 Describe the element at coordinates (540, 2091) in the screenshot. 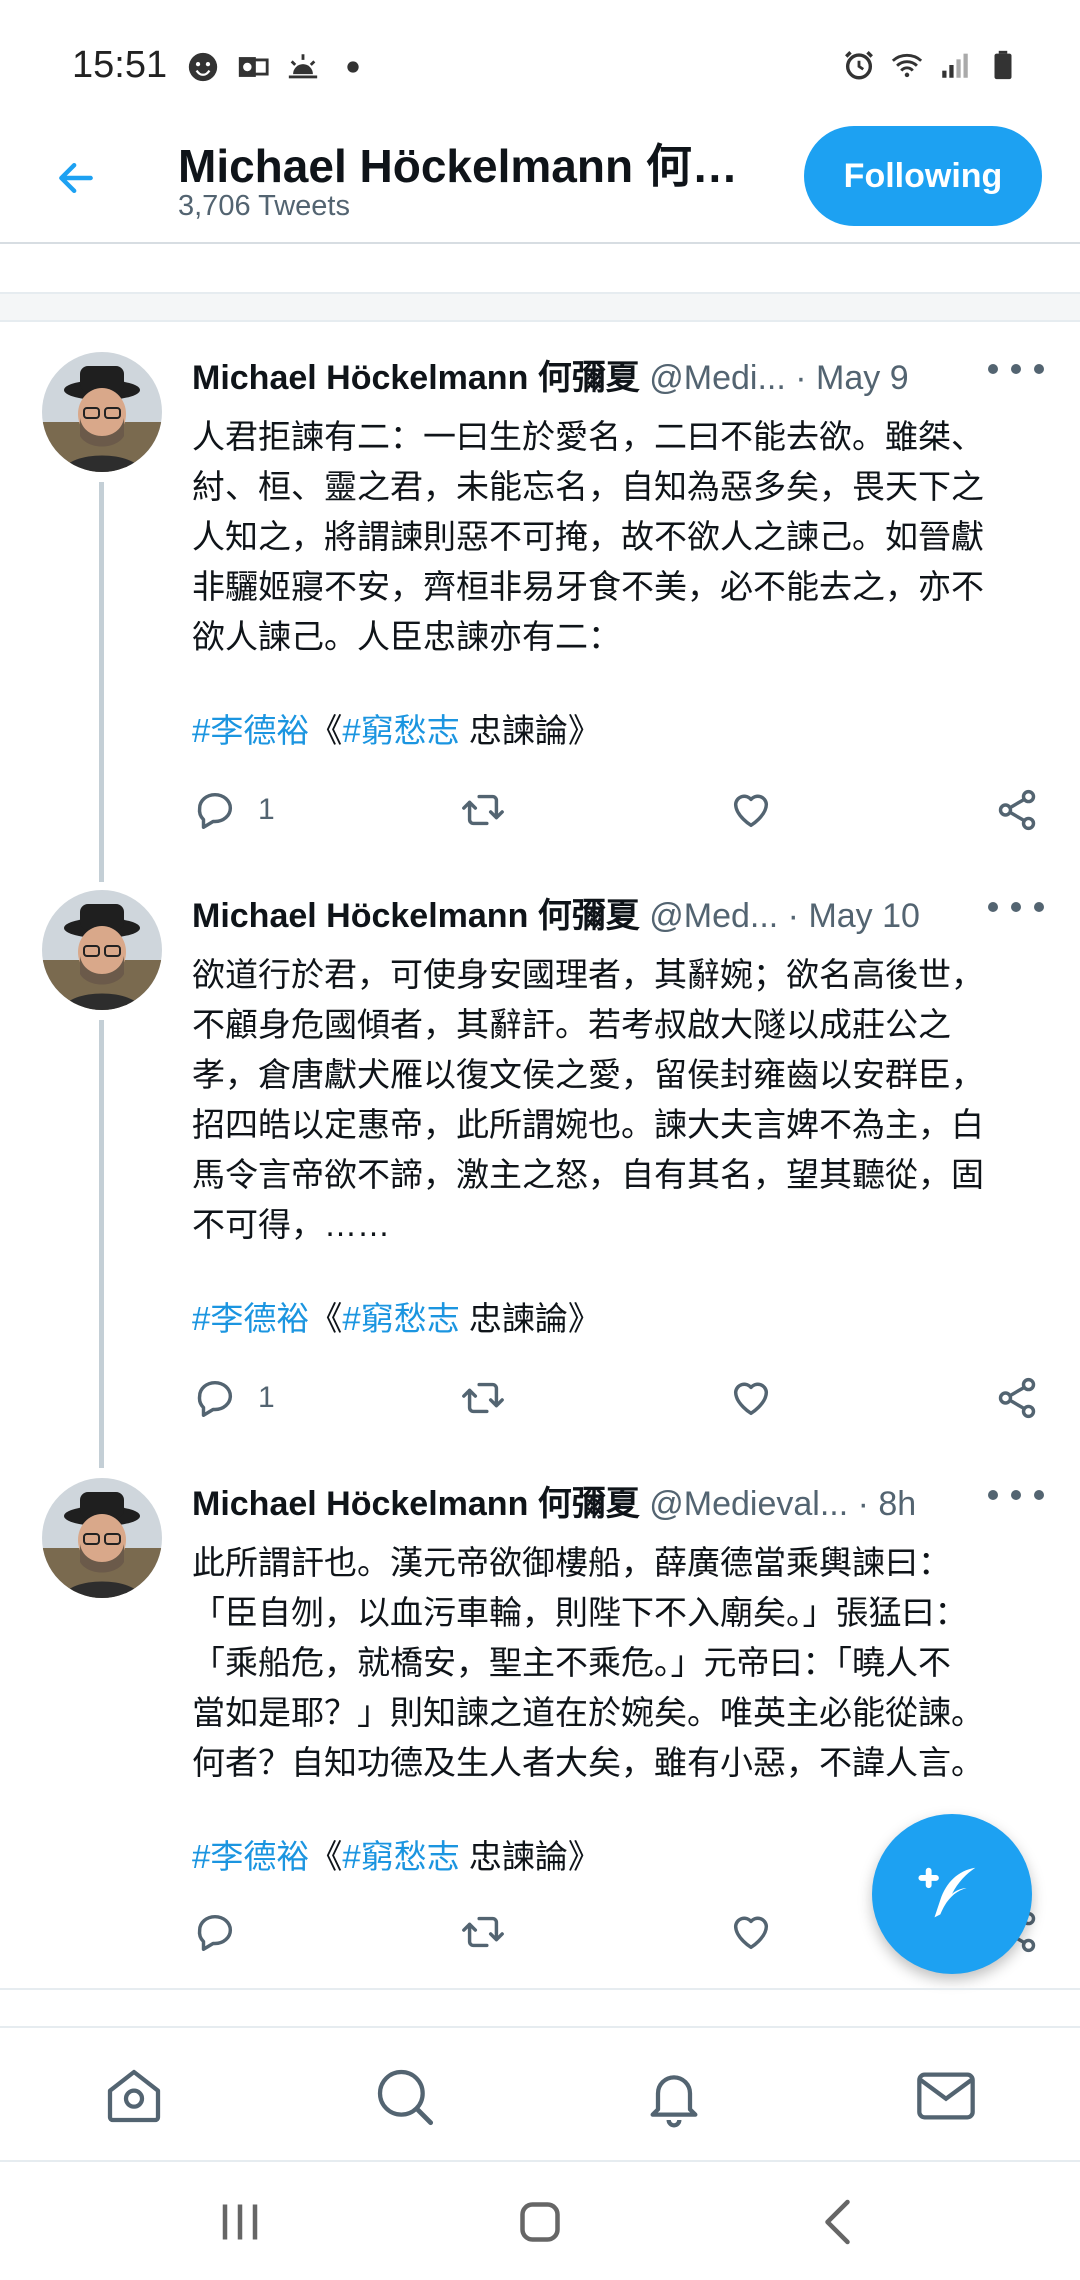

I see `bottom-navigation` at that location.